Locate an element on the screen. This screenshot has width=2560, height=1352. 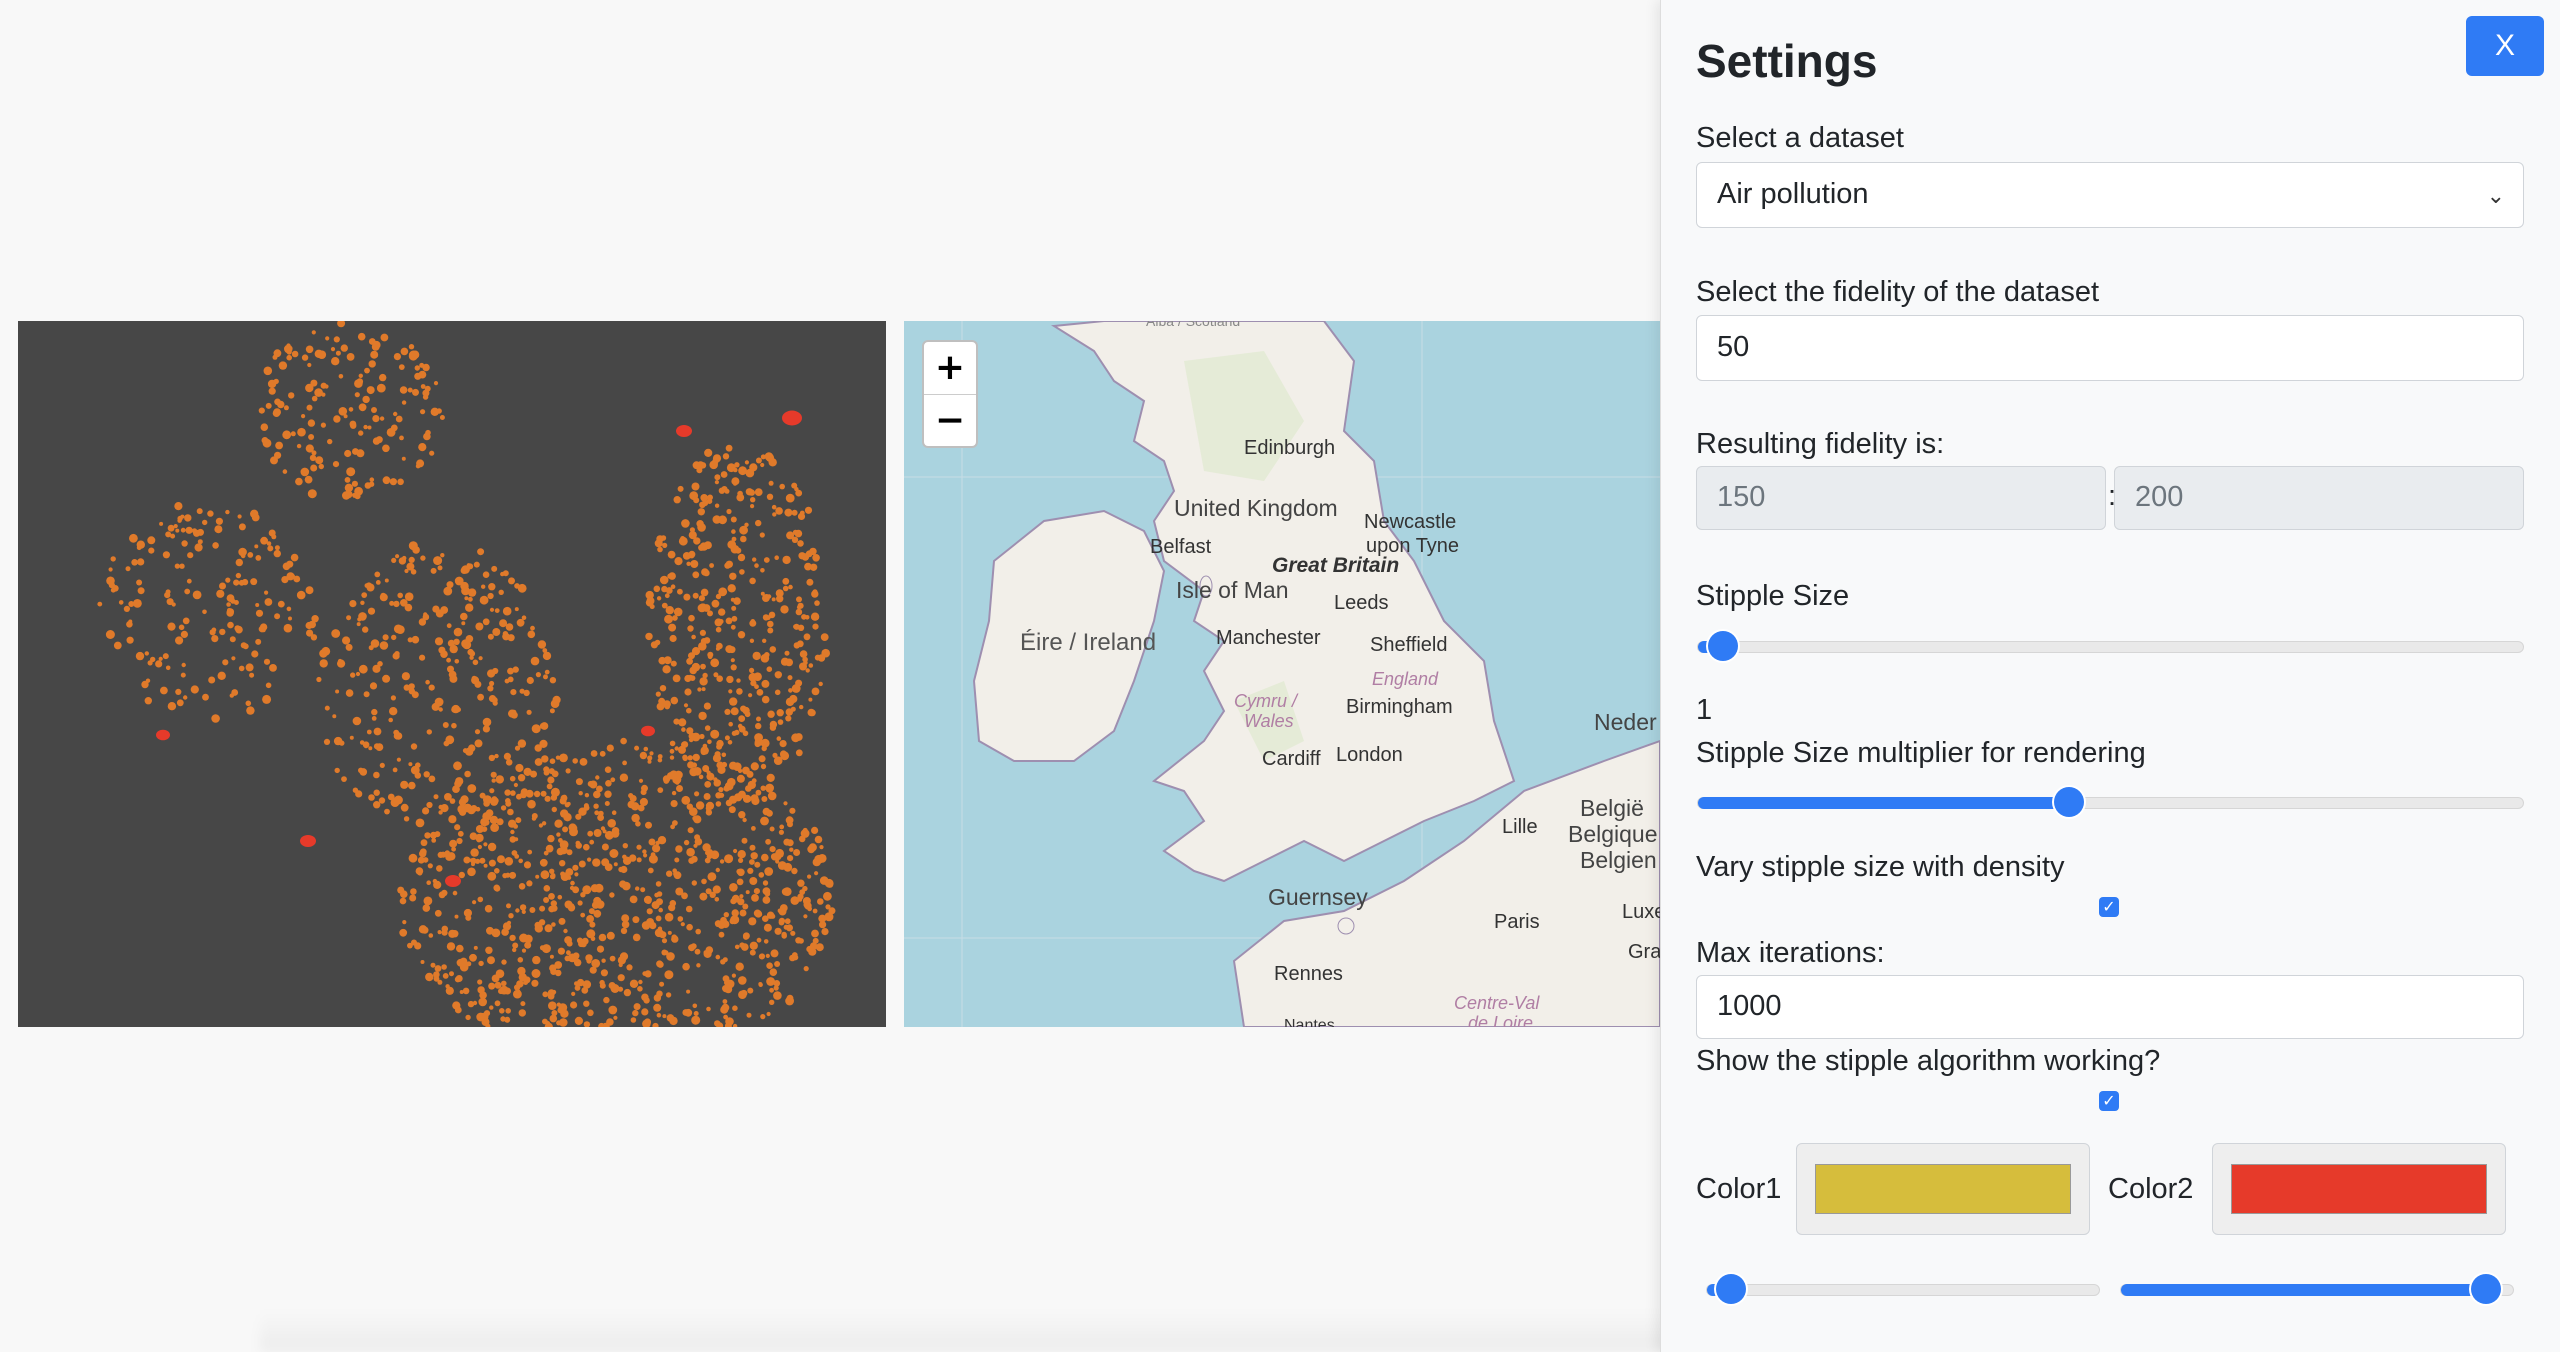
color1-slider is located at coordinates (1903, 1289).